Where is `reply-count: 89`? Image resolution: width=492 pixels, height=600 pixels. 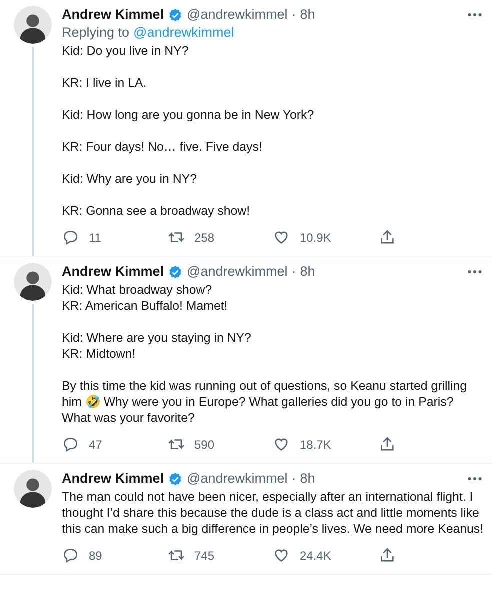
reply-count: 89 is located at coordinates (95, 555).